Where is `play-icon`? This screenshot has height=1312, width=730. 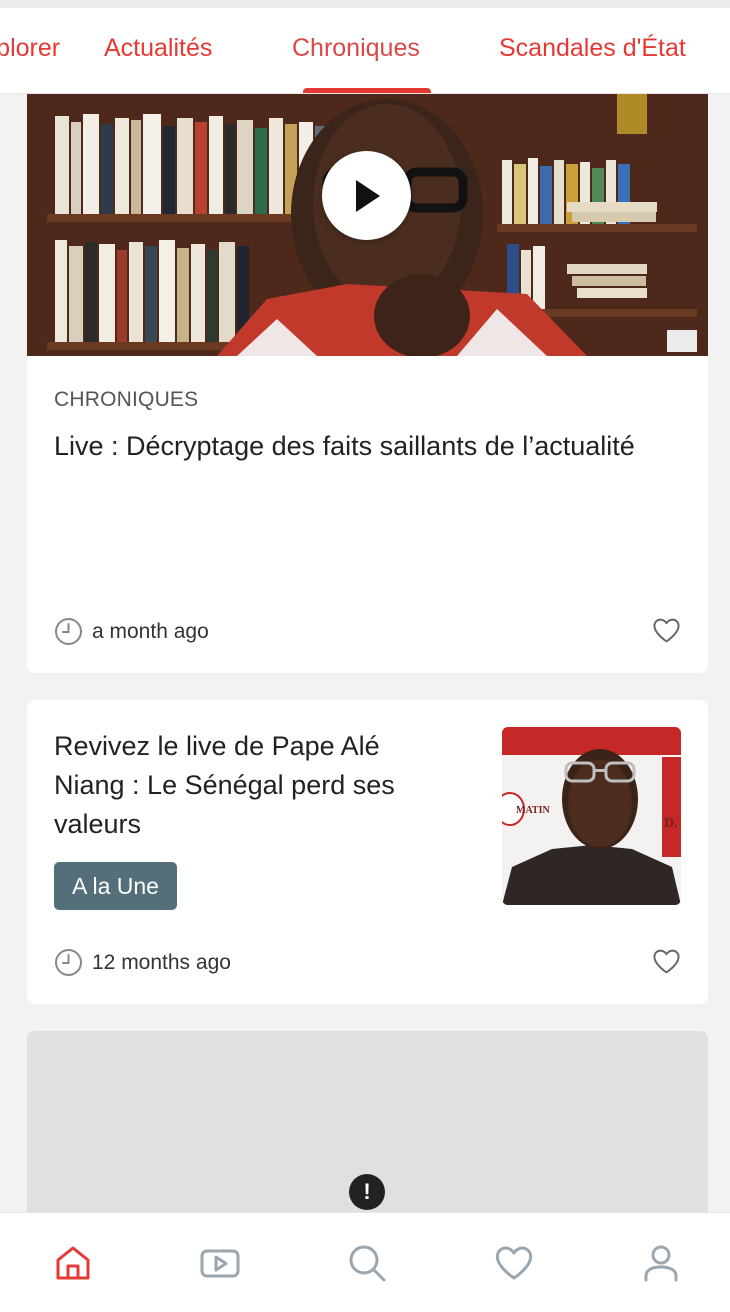 play-icon is located at coordinates (367, 195).